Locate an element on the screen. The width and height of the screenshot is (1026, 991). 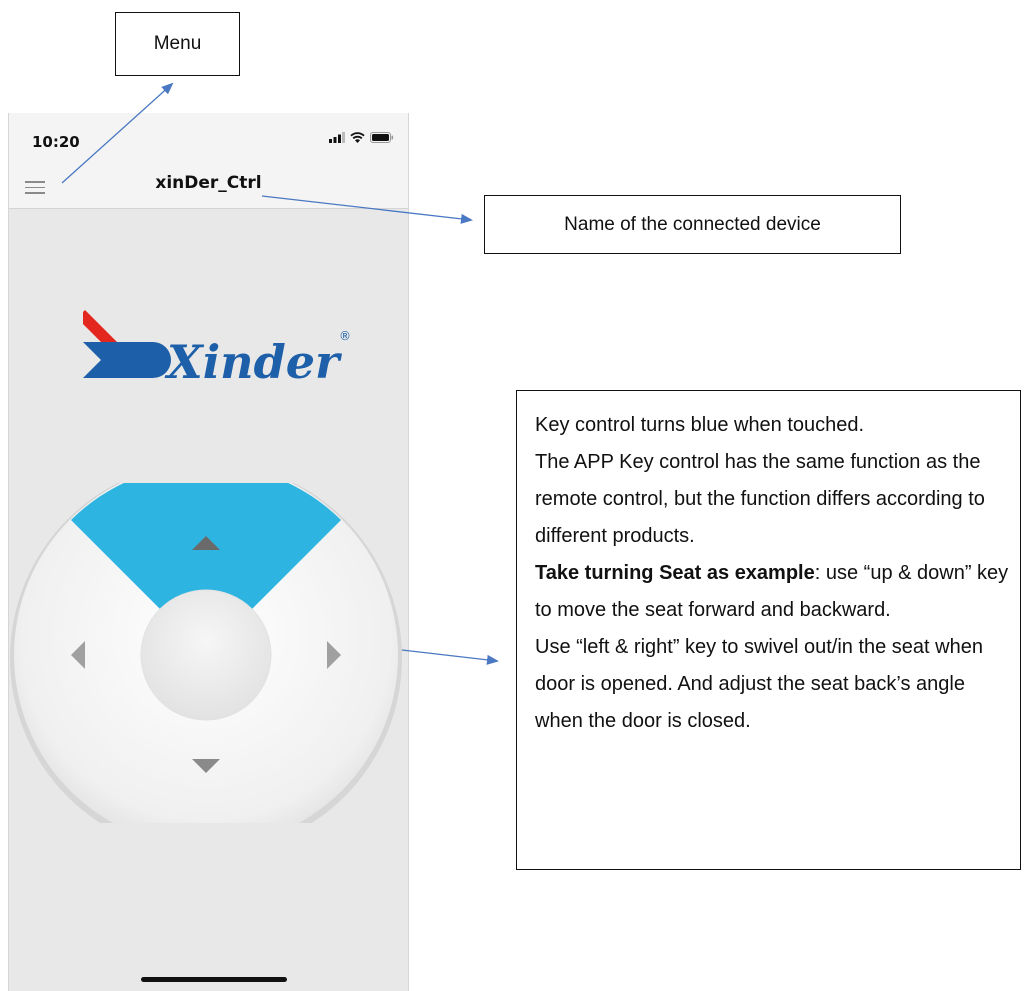
key-control-arrow is located at coordinates (450, 657).